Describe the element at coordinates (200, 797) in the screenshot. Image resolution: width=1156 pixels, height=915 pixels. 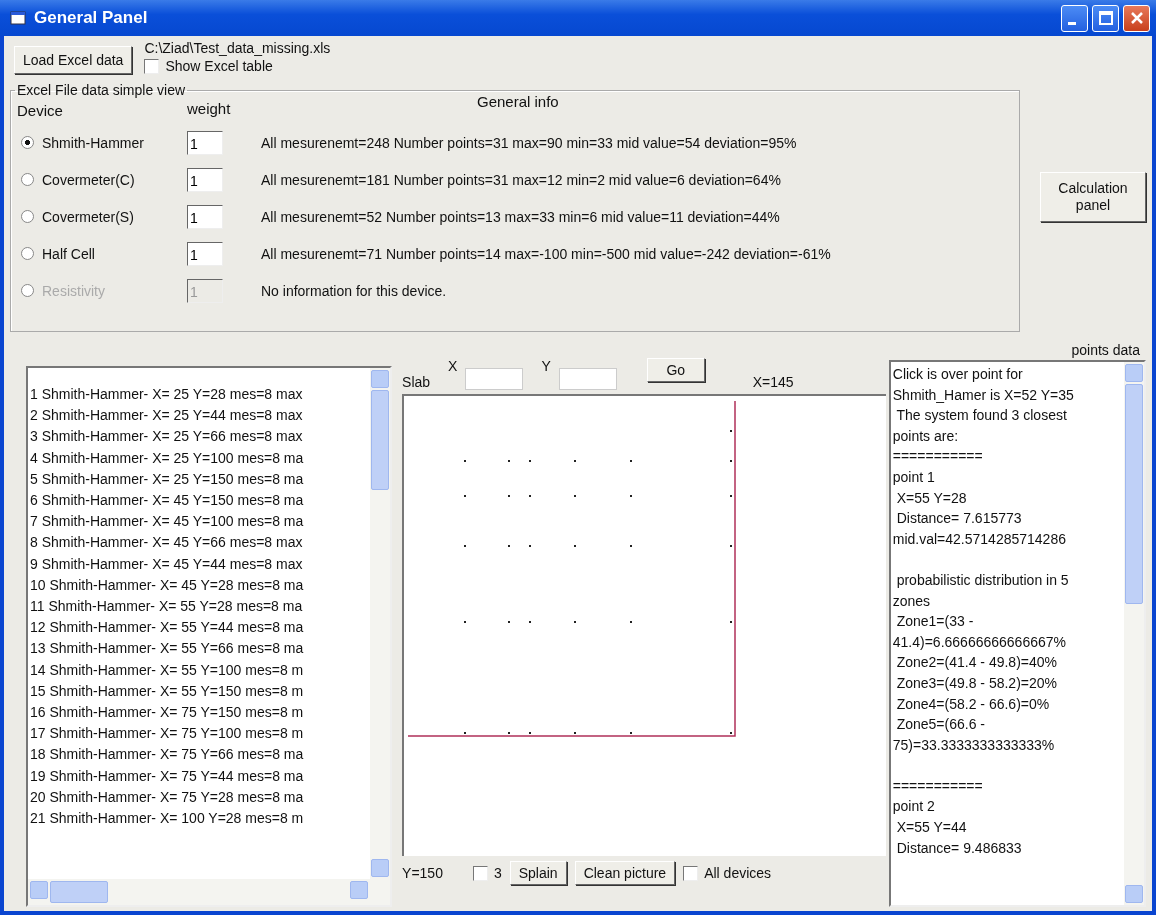
I see `list-item: 20 Shmith-Hammer- X= 75 Y=28 mes=8 ma` at that location.